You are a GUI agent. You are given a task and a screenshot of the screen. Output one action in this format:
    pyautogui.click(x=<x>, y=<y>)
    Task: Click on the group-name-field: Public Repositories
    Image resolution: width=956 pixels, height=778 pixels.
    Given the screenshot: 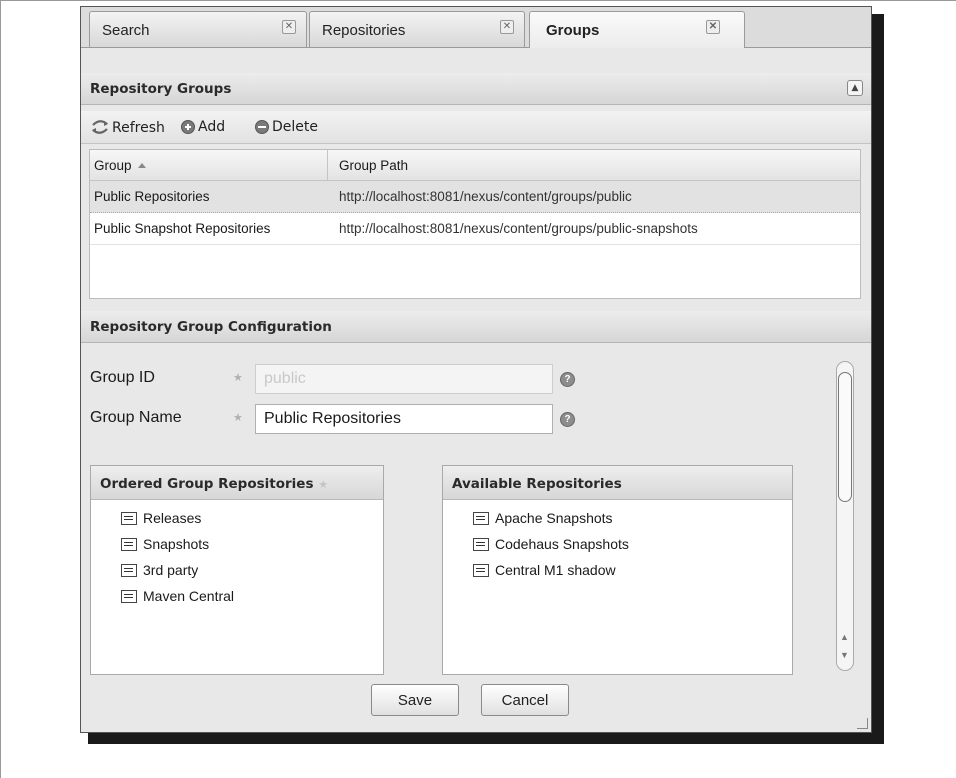 What is the action you would take?
    pyautogui.click(x=404, y=419)
    